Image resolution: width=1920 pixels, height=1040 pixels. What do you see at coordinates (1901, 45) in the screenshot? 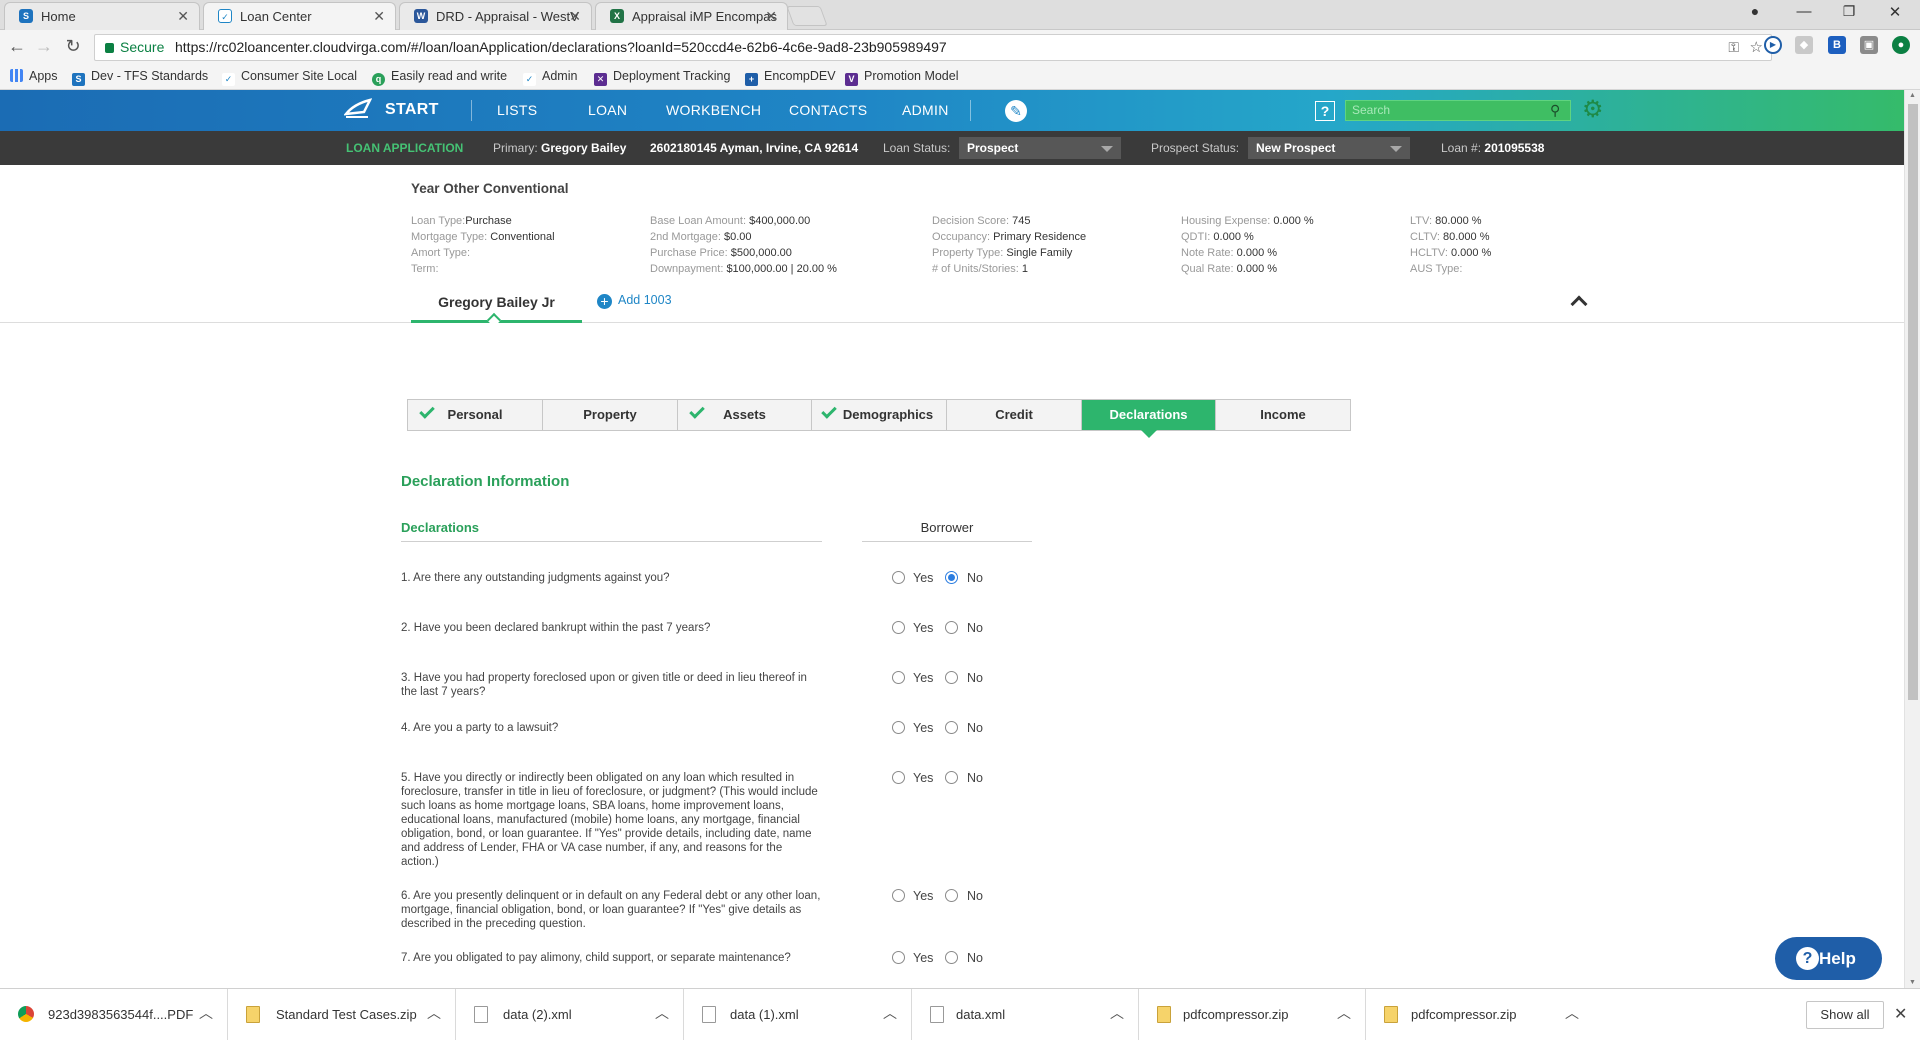
I see `extension-green-icon: ●` at bounding box center [1901, 45].